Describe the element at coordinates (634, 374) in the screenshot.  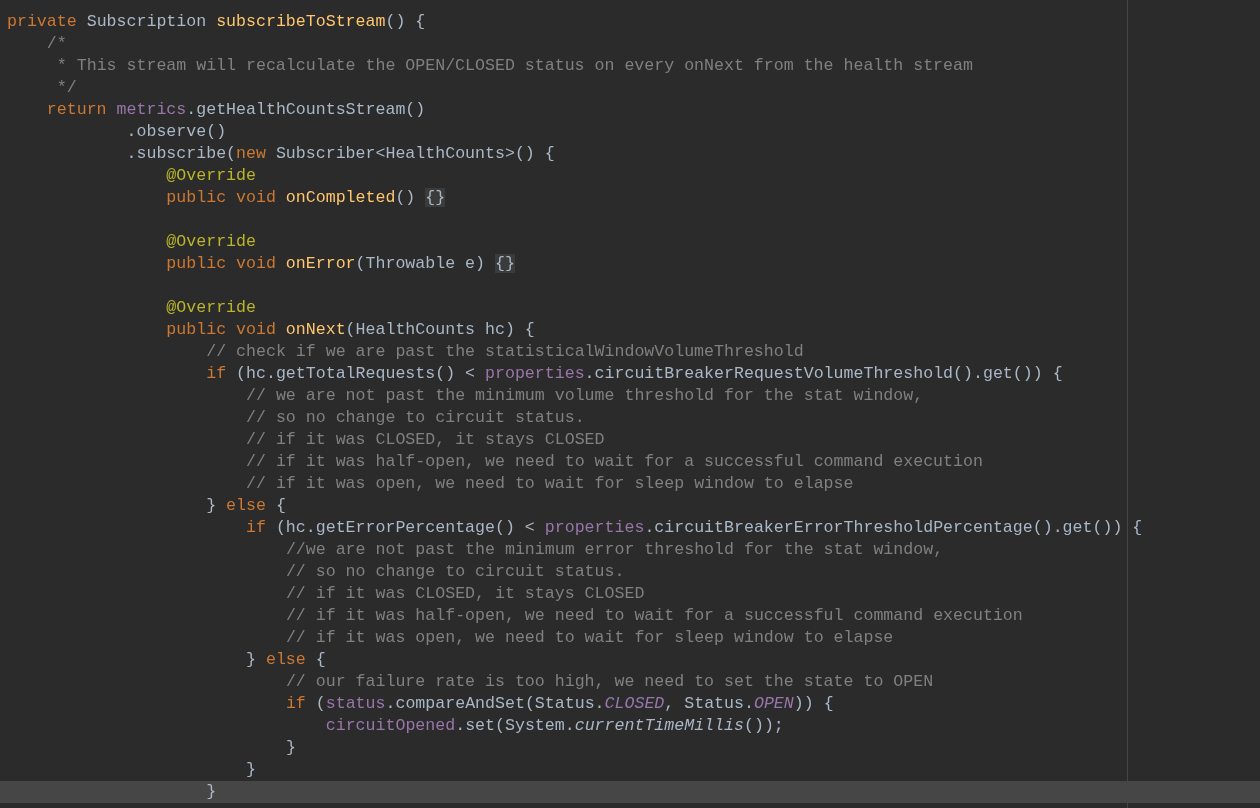
I see `code-line: if (hc.getTotalRequests() < properties.circuitBreakerRequestVolumeThreshold().get()) {` at that location.